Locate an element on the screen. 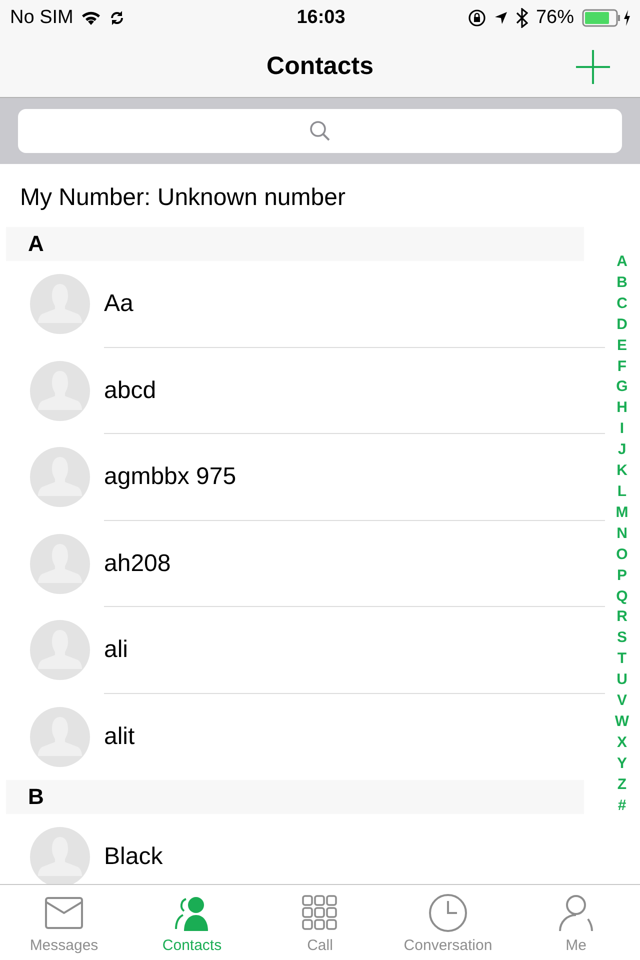  index-letter: L is located at coordinates (622, 492).